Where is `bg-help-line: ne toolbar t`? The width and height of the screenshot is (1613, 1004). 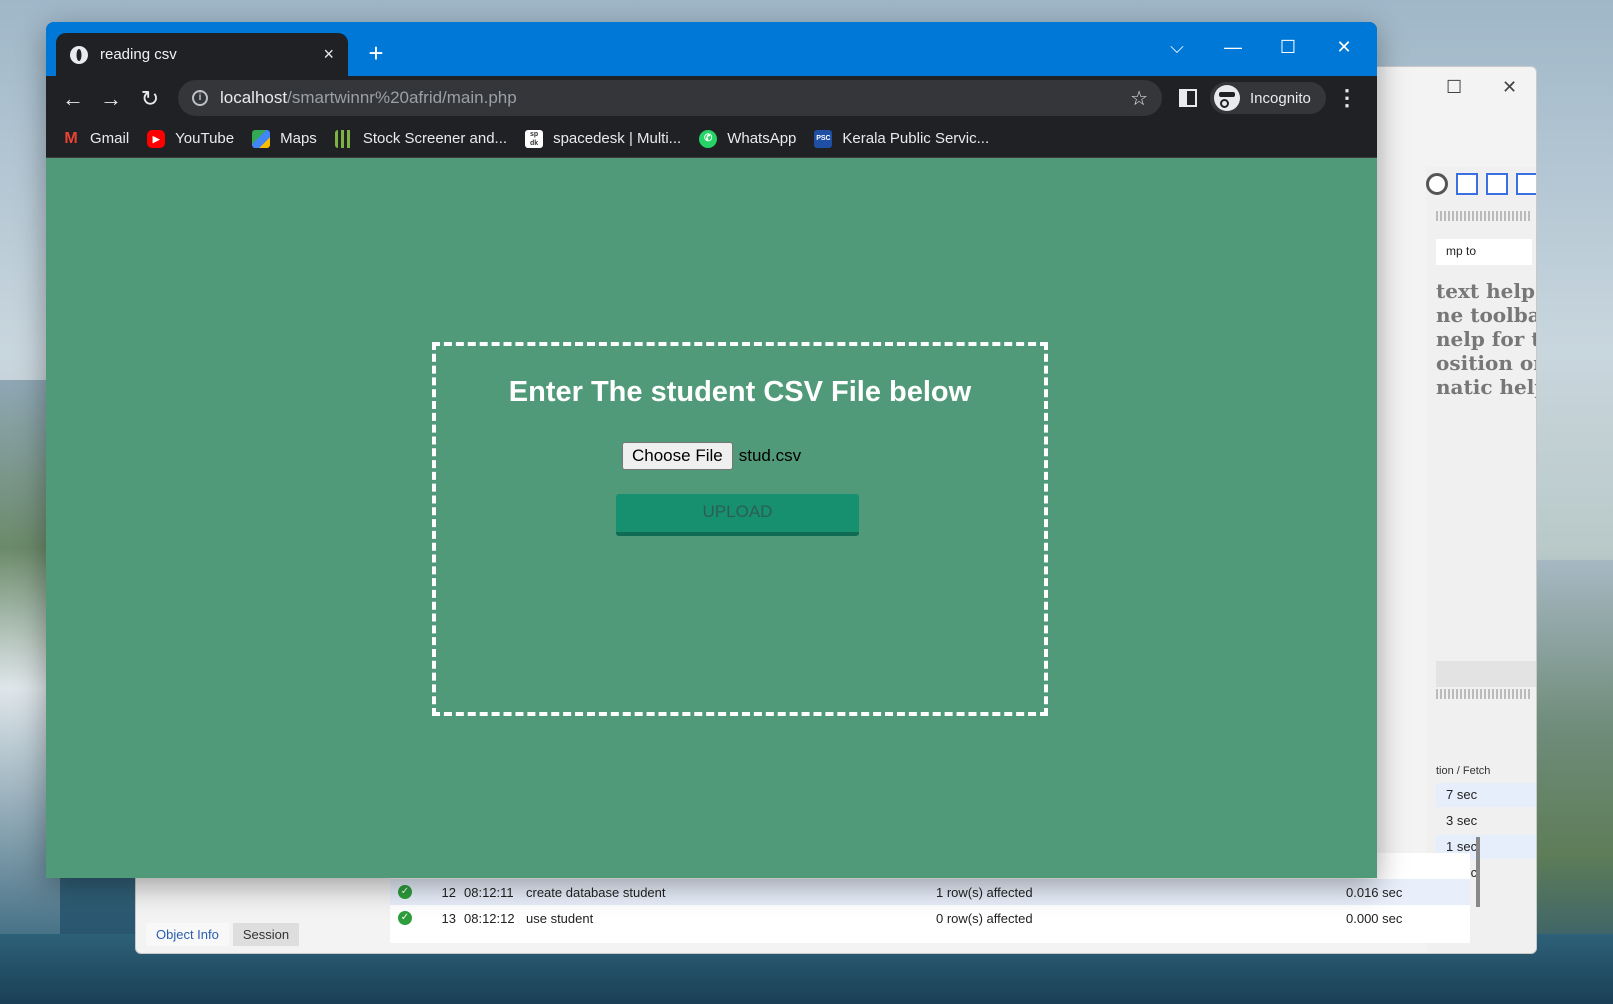
bg-help-line: ne toolbar t is located at coordinates (1486, 315).